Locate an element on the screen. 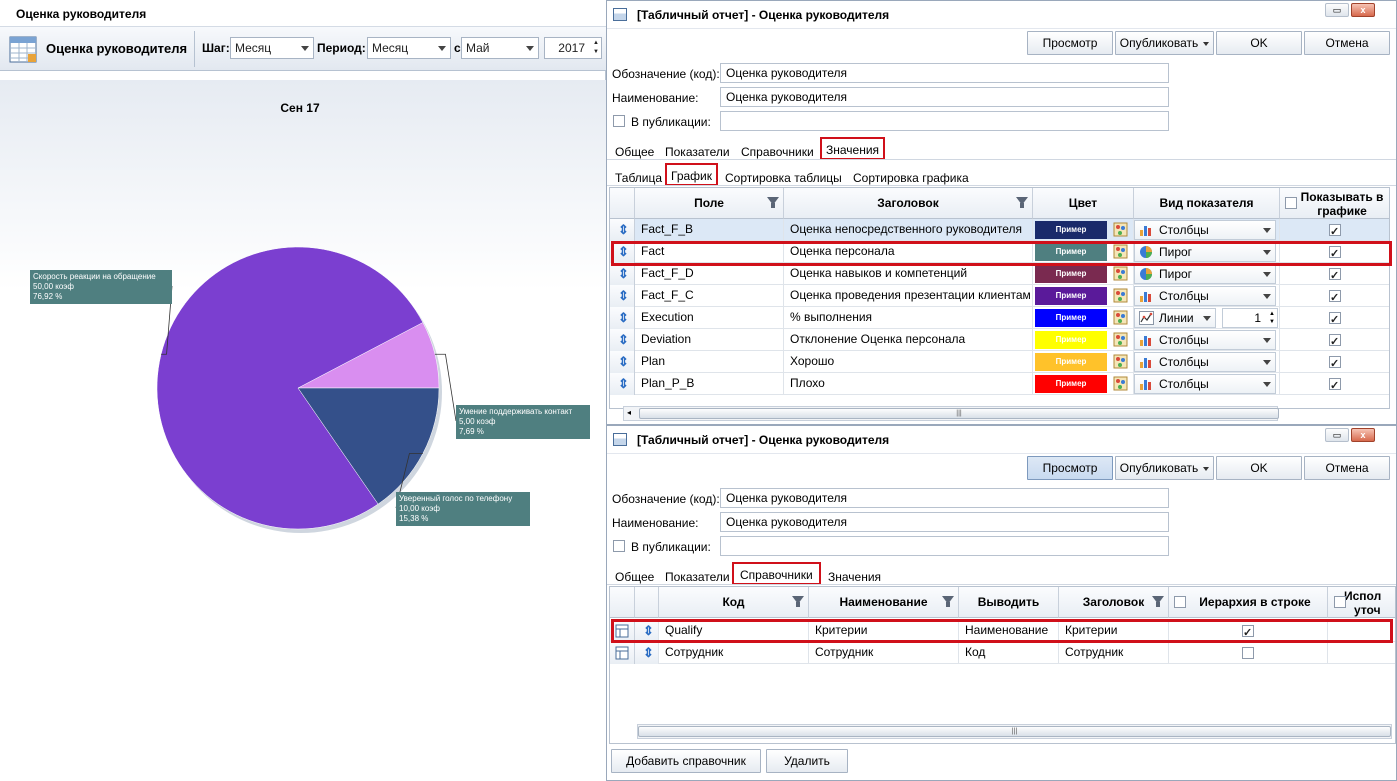 This screenshot has height=781, width=1397. code-cell: Qualify is located at coordinates (734, 631).